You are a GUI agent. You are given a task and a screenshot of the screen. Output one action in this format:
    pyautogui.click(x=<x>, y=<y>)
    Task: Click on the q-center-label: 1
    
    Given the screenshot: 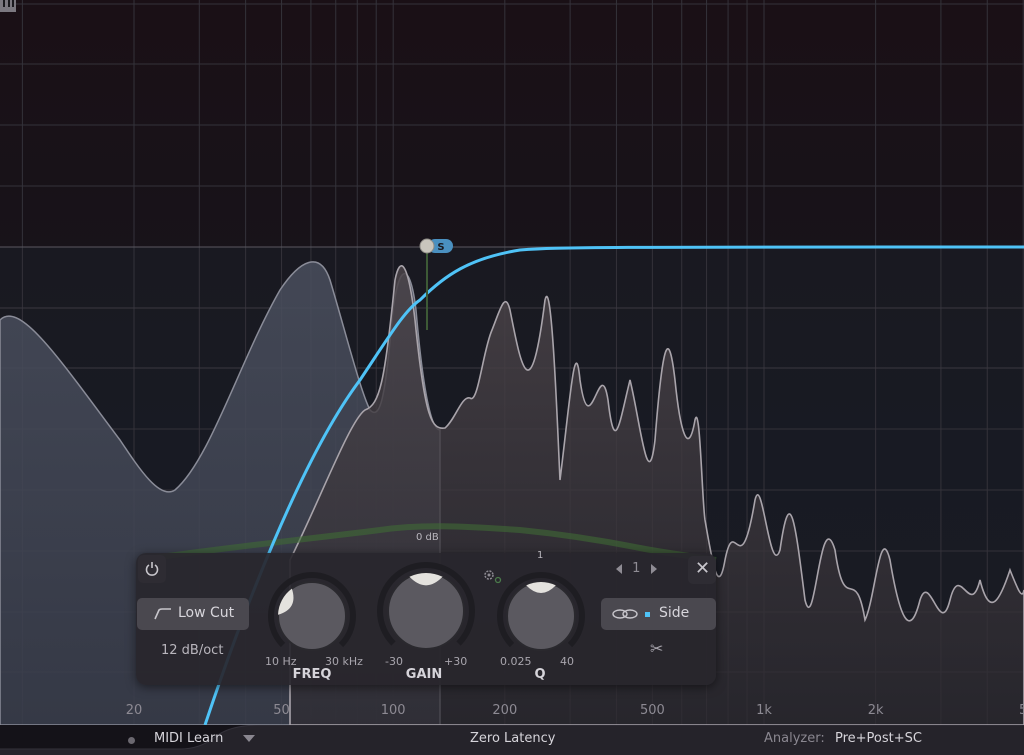 What is the action you would take?
    pyautogui.click(x=540, y=555)
    